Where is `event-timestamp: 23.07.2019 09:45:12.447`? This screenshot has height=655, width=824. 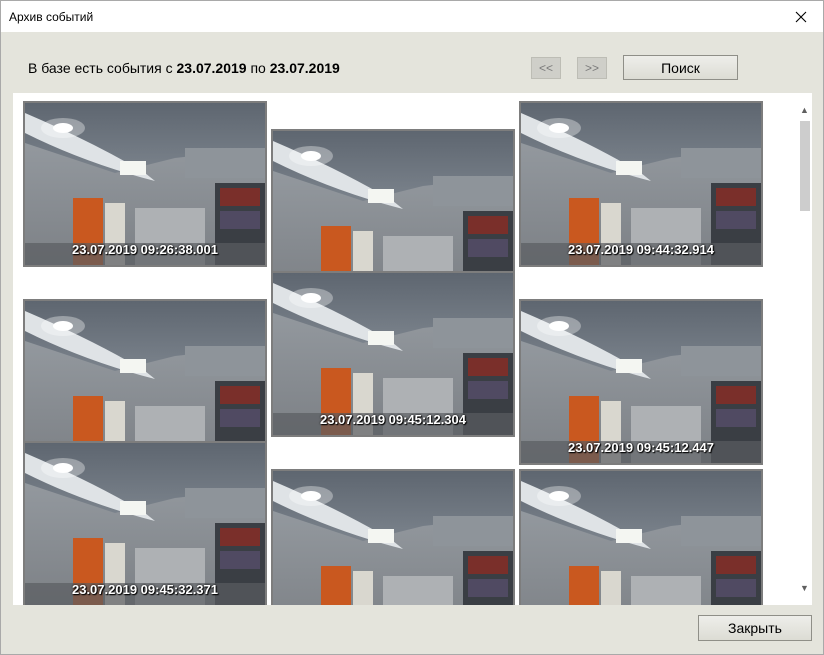
event-timestamp: 23.07.2019 09:45:12.447 is located at coordinates (640, 447).